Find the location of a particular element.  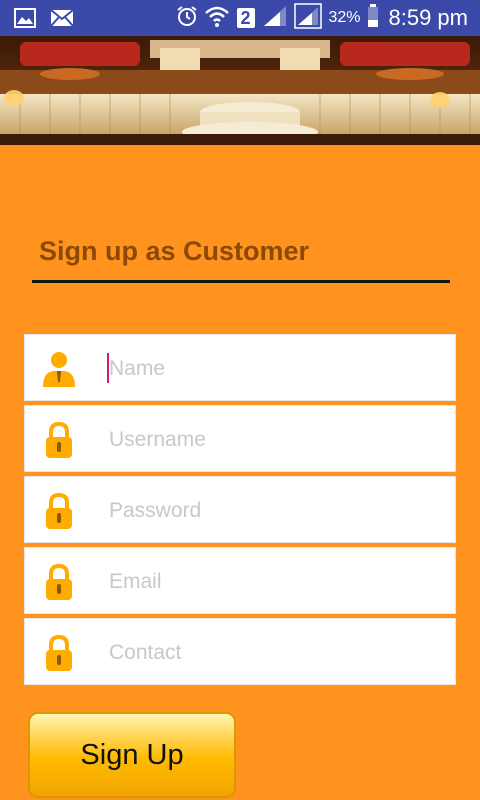

signup-button: Sign Up is located at coordinates (132, 755).